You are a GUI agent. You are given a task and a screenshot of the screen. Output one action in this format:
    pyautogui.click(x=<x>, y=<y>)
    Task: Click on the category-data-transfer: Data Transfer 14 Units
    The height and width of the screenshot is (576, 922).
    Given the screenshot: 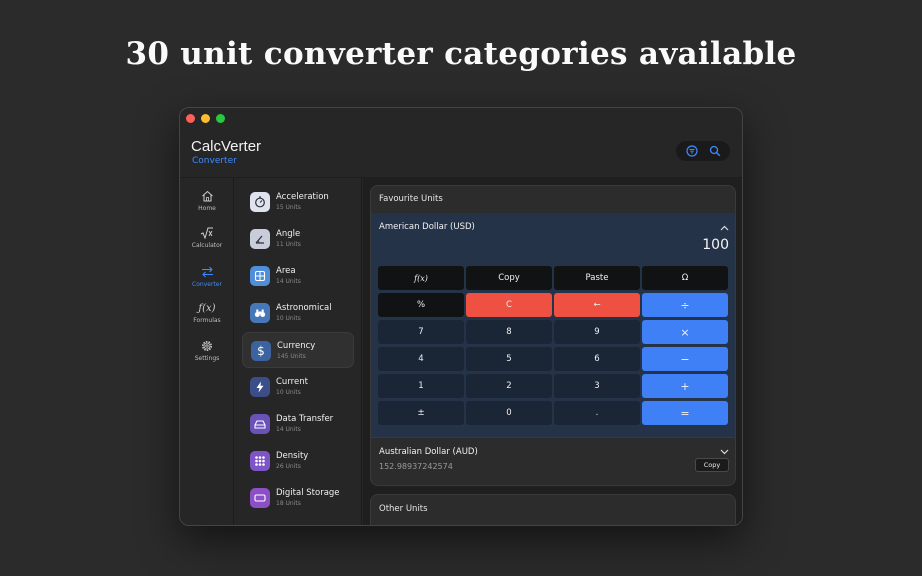 What is the action you would take?
    pyautogui.click(x=298, y=424)
    